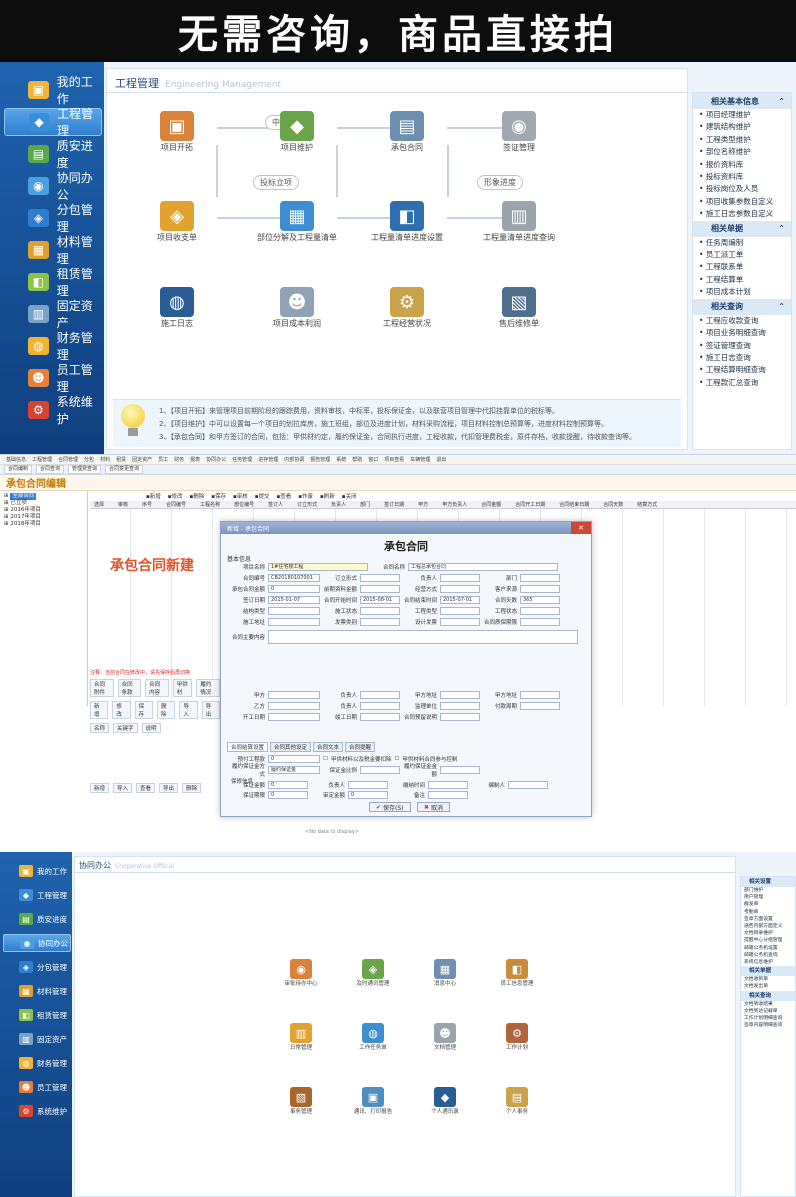  What do you see at coordinates (768, 955) in the screenshot?
I see `panel-link: 邮箱公务机查询` at bounding box center [768, 955].